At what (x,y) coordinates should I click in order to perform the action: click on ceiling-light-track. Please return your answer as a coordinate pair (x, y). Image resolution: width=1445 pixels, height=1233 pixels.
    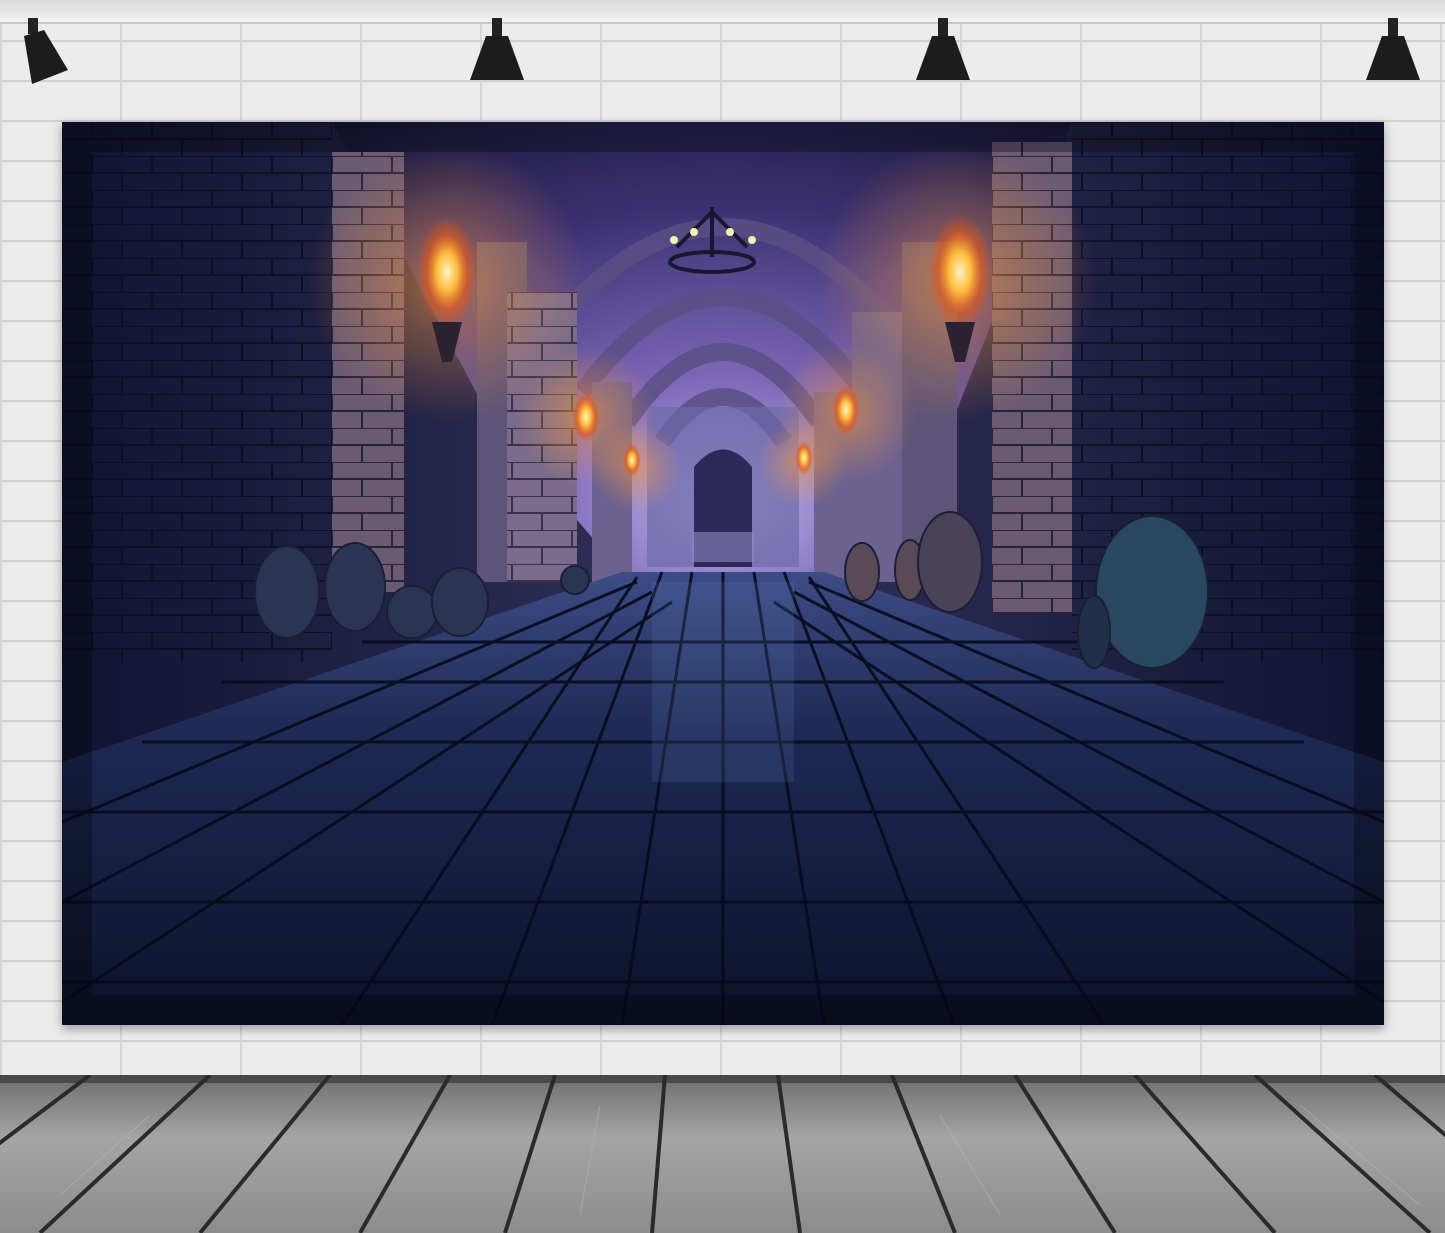
    Looking at the image, I should click on (722, 12).